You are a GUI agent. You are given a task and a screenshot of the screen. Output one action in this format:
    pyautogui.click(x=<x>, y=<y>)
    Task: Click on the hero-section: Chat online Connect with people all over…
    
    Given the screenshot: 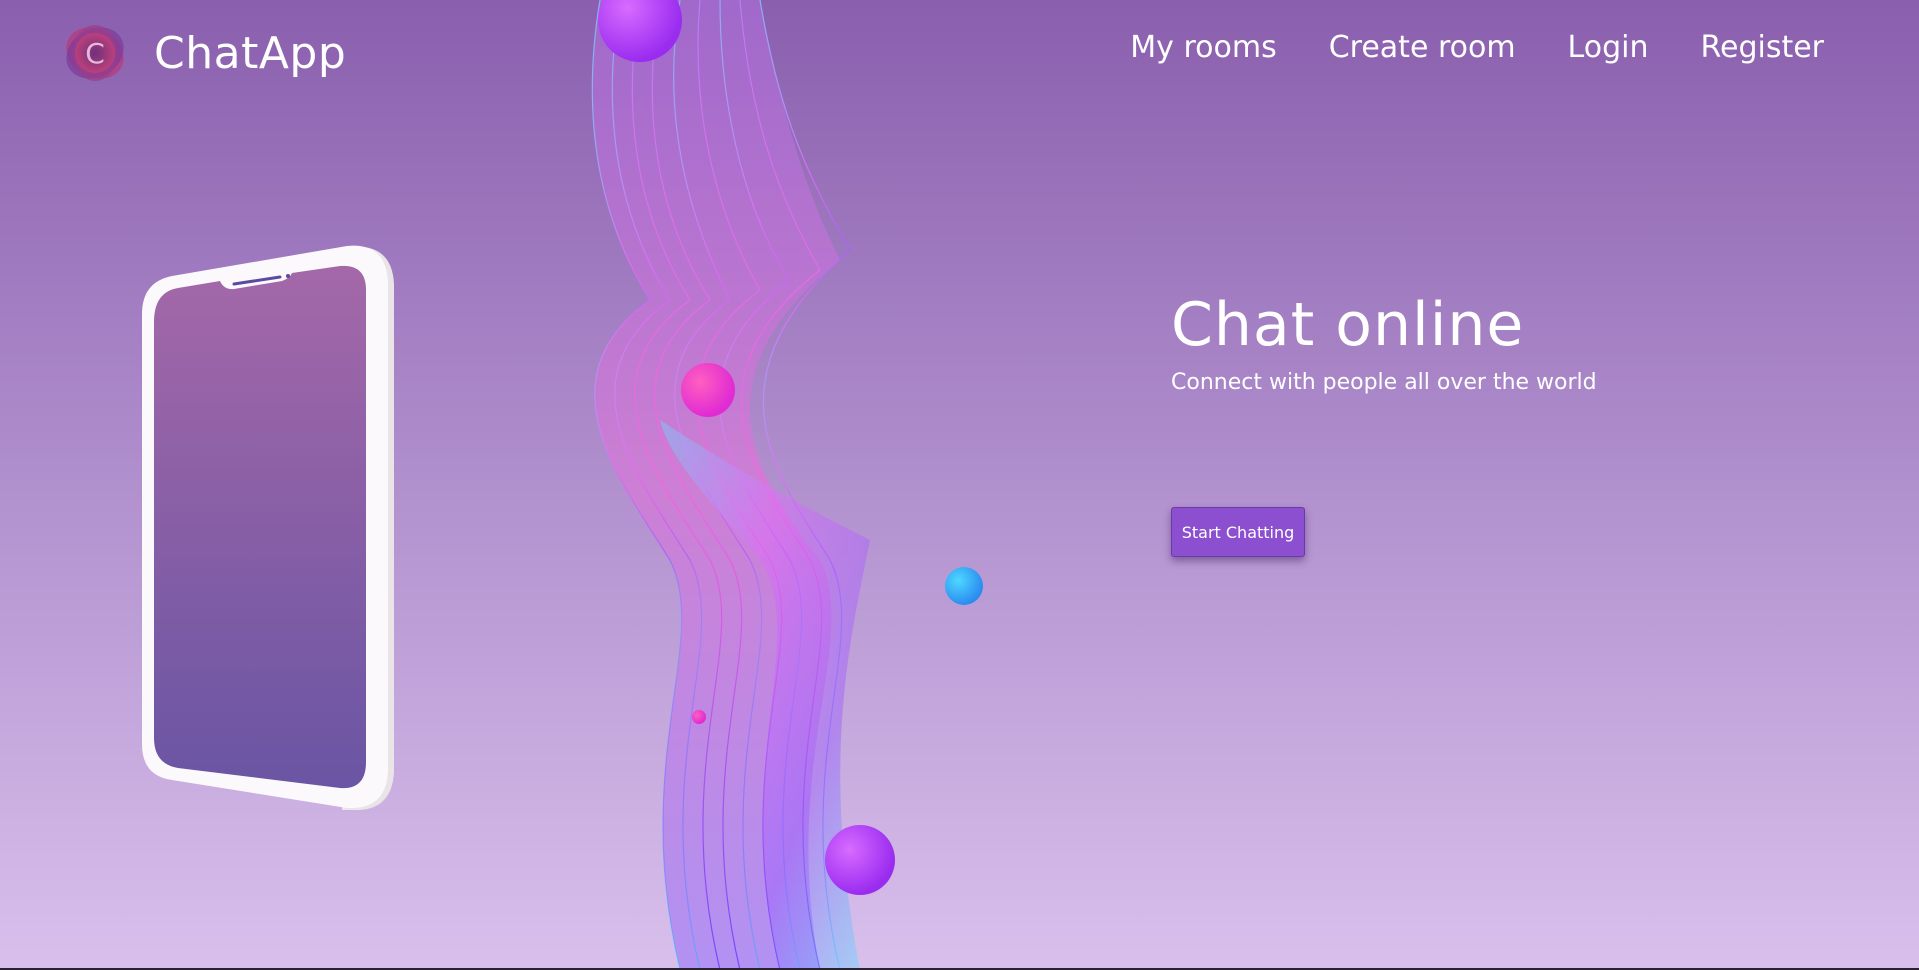 What is the action you would take?
    pyautogui.click(x=1384, y=339)
    